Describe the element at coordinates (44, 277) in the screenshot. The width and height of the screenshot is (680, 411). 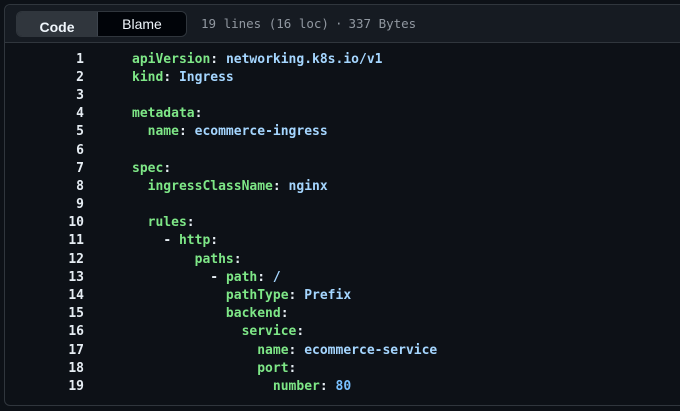
I see `line-number: 13` at that location.